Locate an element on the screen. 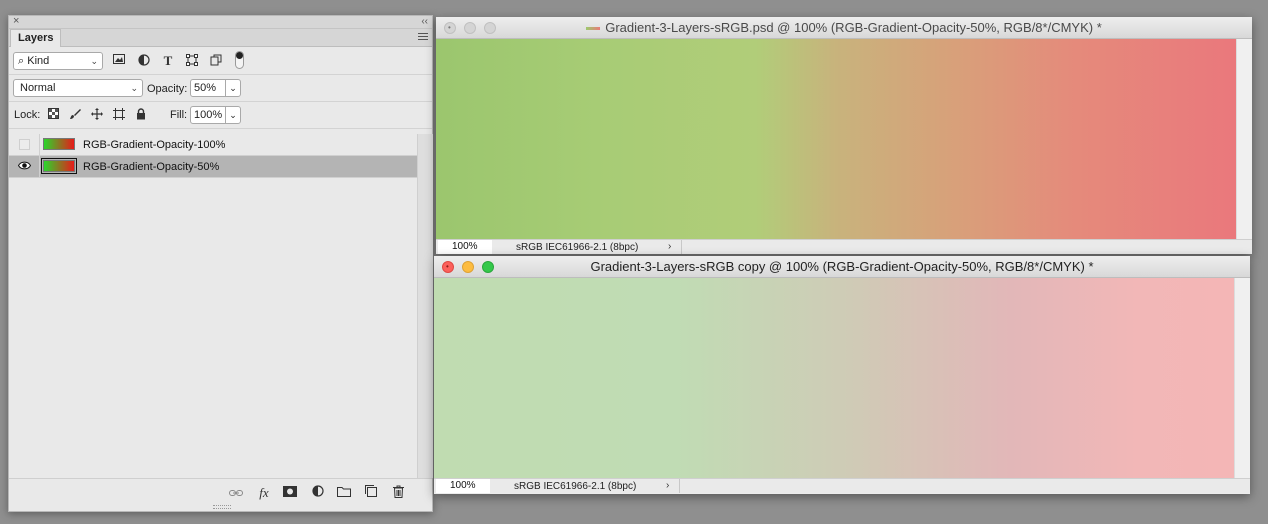  kind-filter-search-icon: ⌕ is located at coordinates (21, 61).